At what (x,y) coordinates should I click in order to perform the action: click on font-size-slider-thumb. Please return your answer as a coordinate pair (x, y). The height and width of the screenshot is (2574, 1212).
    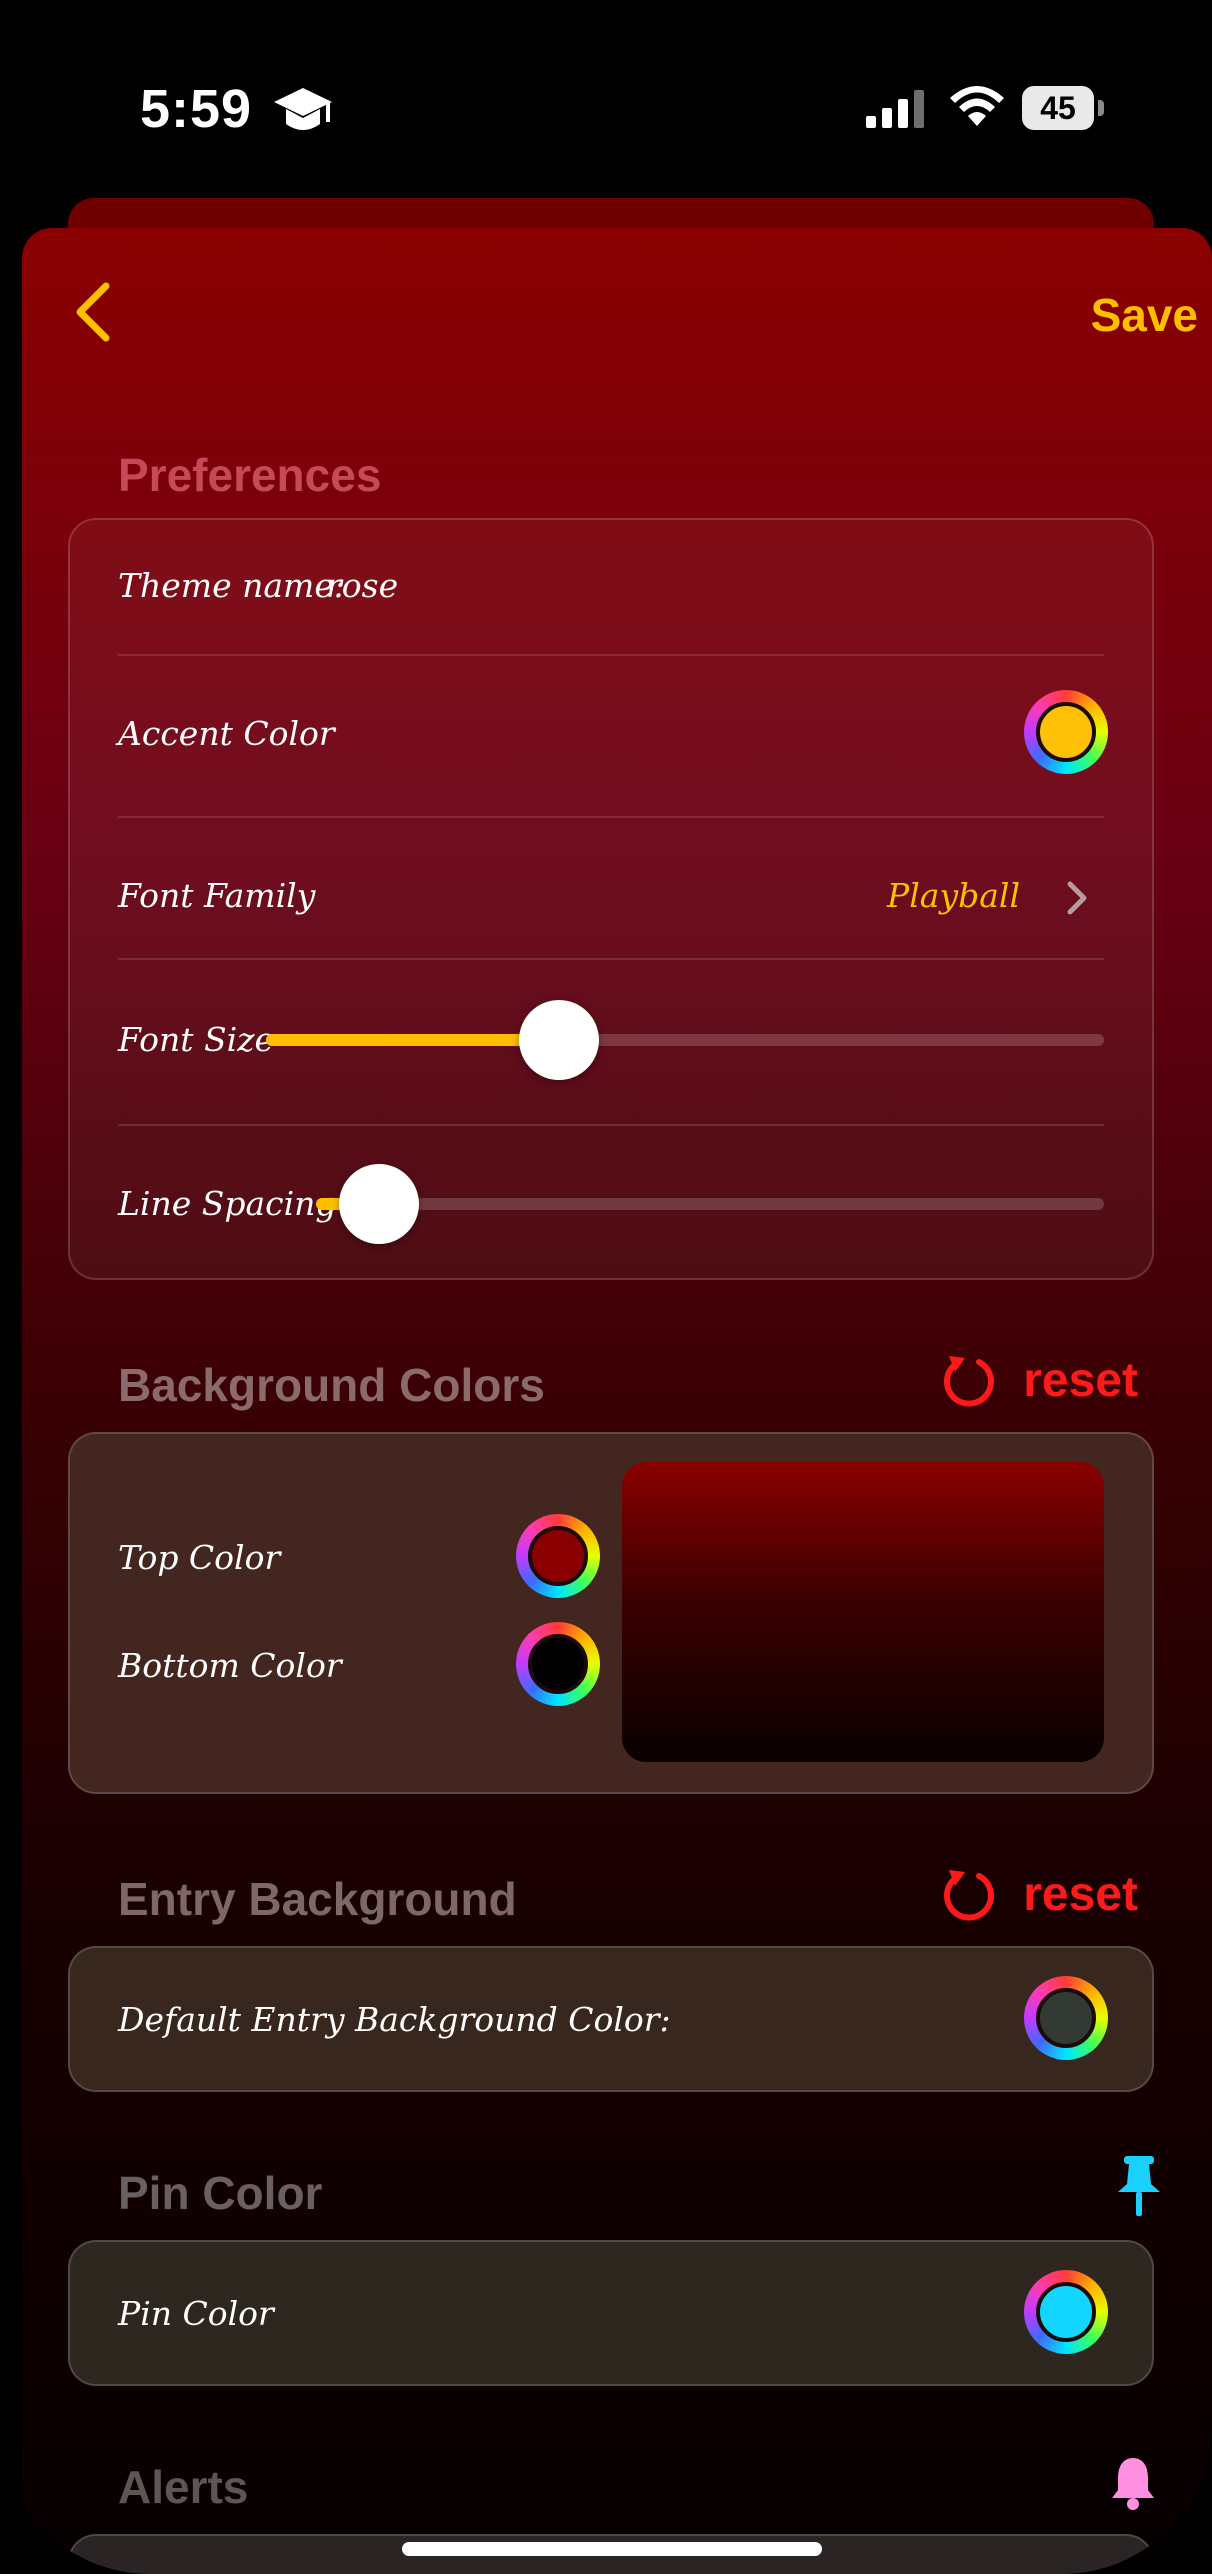
    Looking at the image, I should click on (559, 1040).